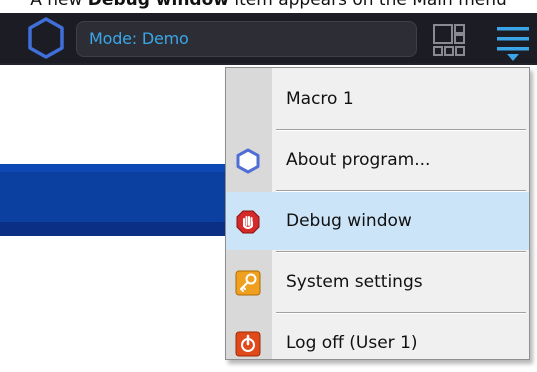  What do you see at coordinates (248, 161) in the screenshot?
I see `hexagon-info-icon` at bounding box center [248, 161].